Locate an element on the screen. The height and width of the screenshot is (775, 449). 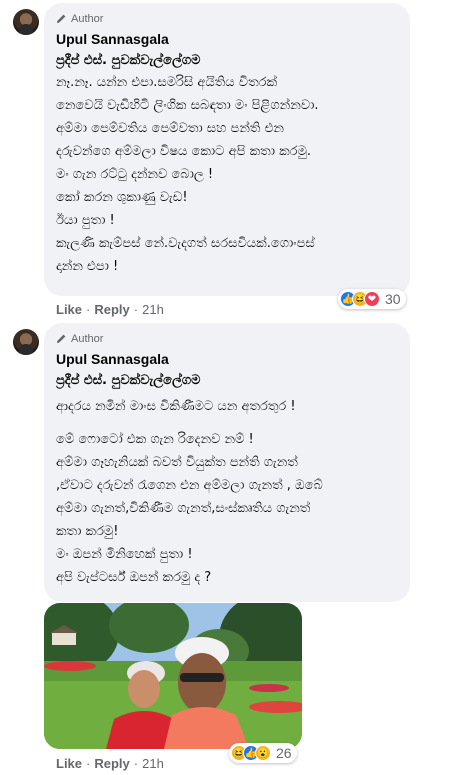
comment-line: අම්මා ගෑහැනියක් බවත් වියුක්ත පන්ති ගැනත් is located at coordinates (177, 462).